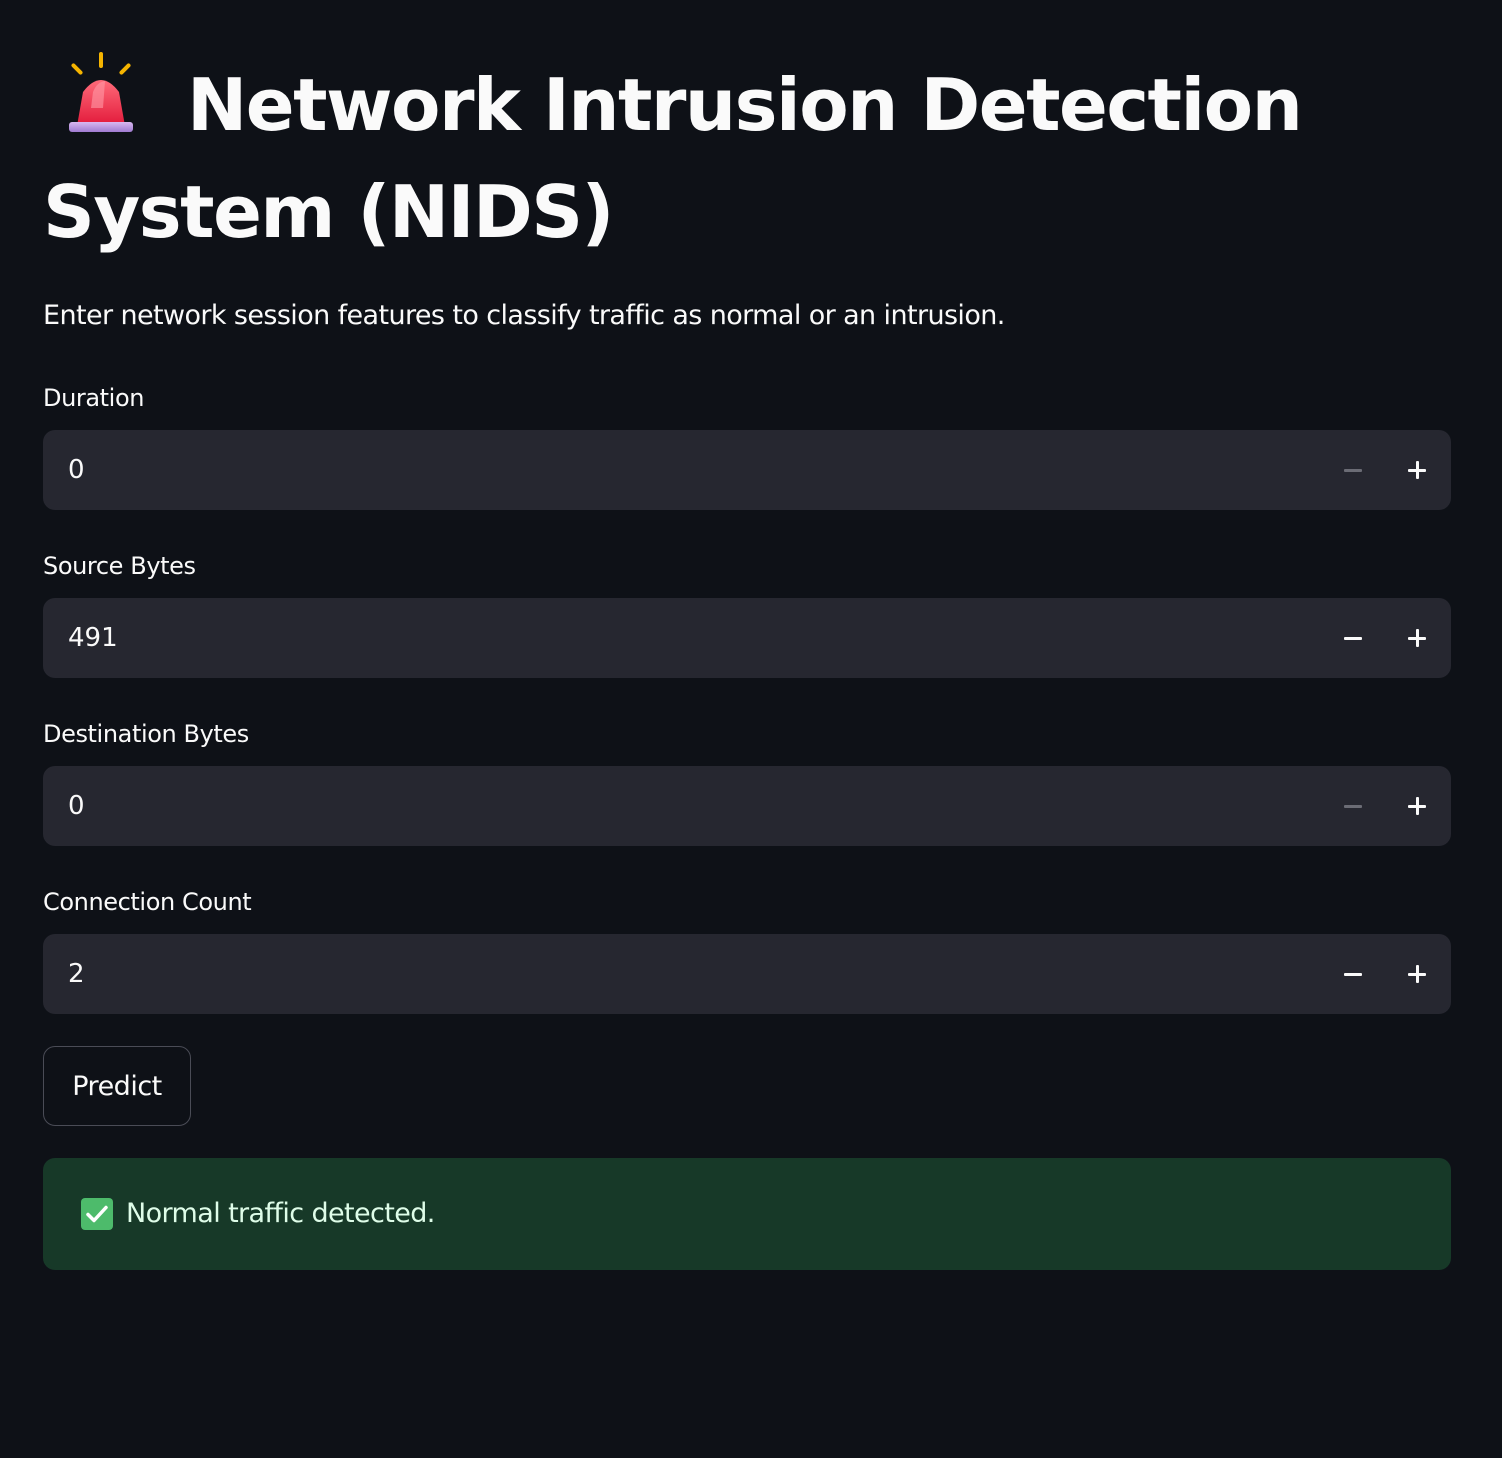  I want to click on destination-bytes-decrement-button, so click(1353, 806).